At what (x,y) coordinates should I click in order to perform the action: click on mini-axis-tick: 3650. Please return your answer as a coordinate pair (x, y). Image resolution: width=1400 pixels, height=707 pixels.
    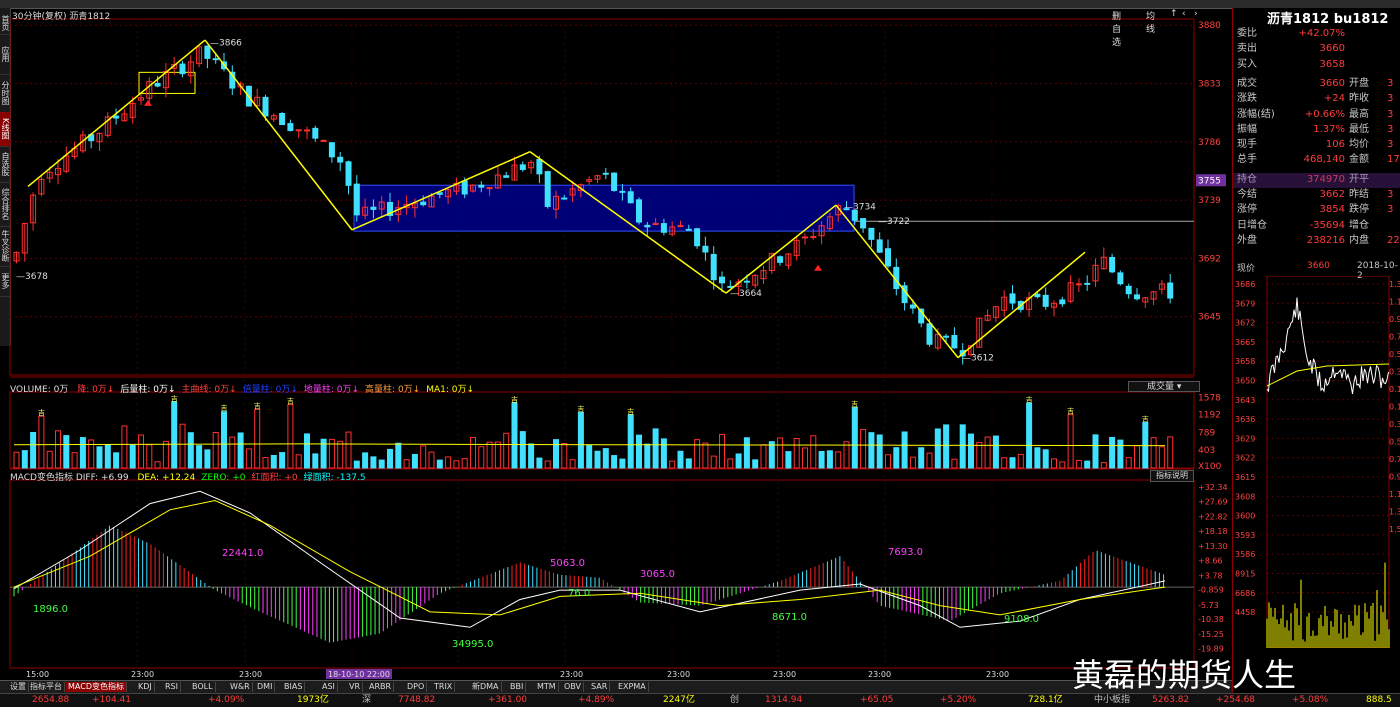
    Looking at the image, I should click on (1245, 381).